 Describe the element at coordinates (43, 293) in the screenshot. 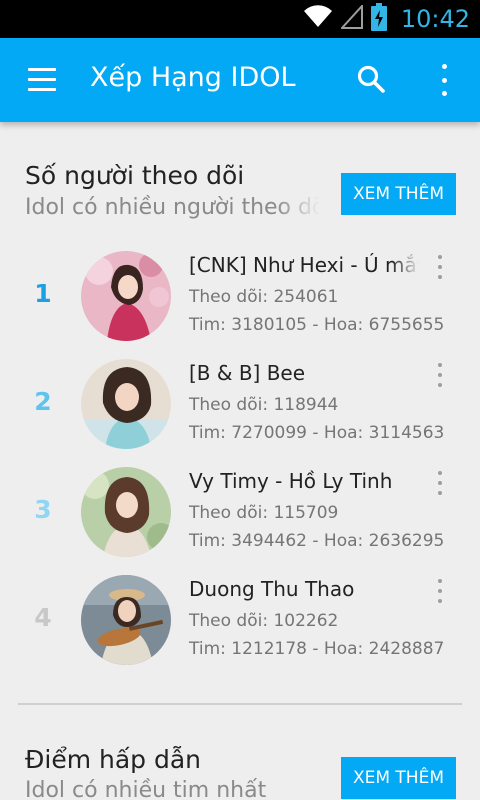

I see `rank-number: 1` at that location.